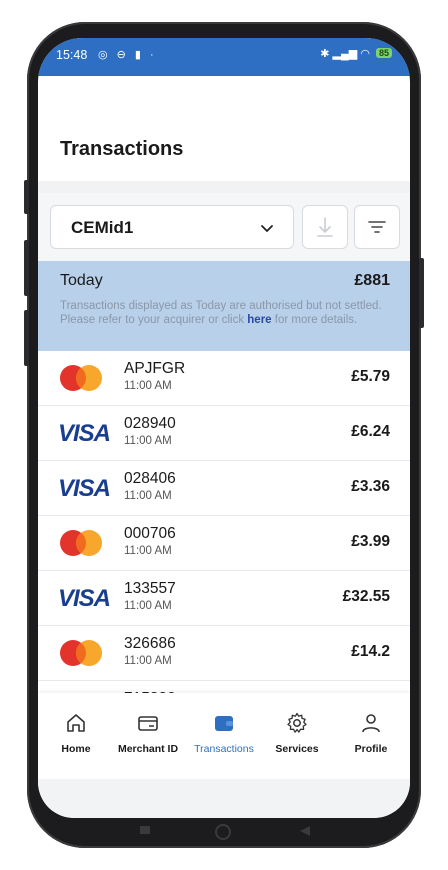  I want to click on nav-profile: Profile, so click(371, 733).